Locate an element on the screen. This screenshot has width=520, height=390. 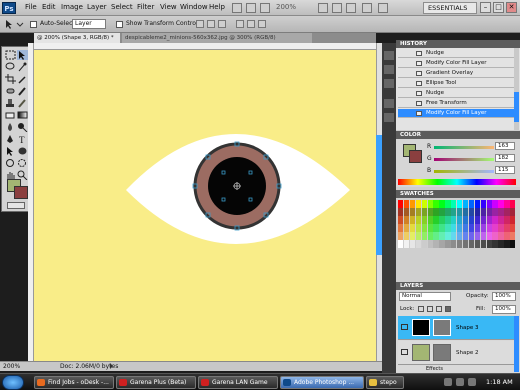
swatches-grid is located at coordinates (457, 224).